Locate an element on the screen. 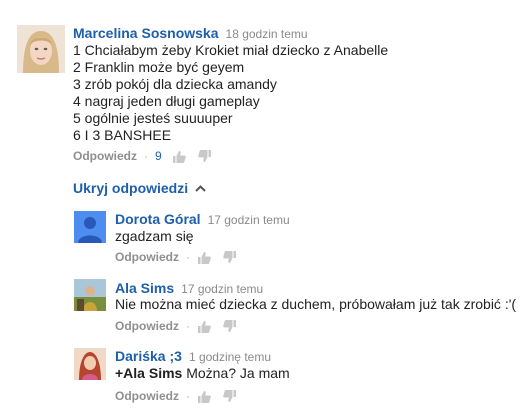 This screenshot has height=417, width=531. reply-body: +Ala Sims Można? Ja mam is located at coordinates (202, 373).